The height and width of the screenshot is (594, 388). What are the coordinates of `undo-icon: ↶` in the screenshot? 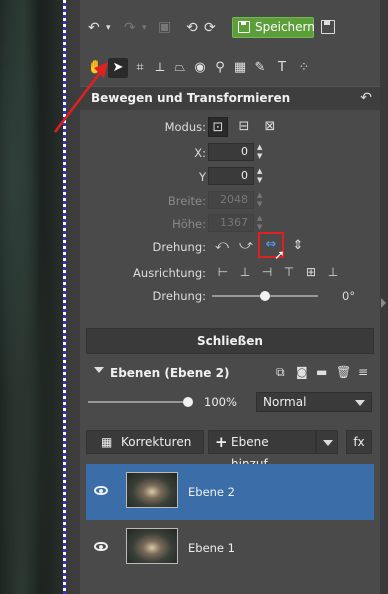 It's located at (94, 28).